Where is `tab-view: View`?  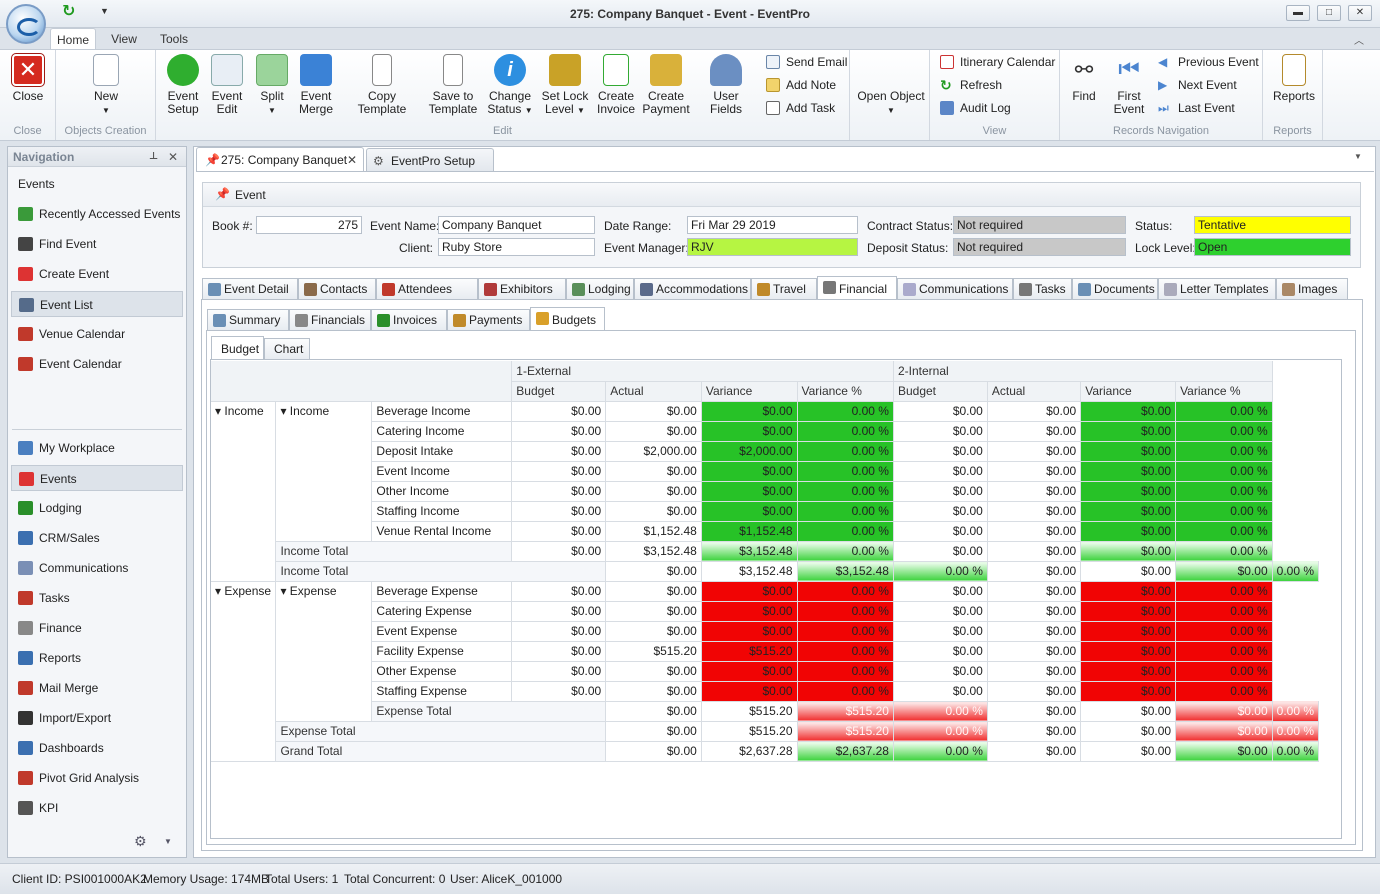
tab-view: View is located at coordinates (124, 39).